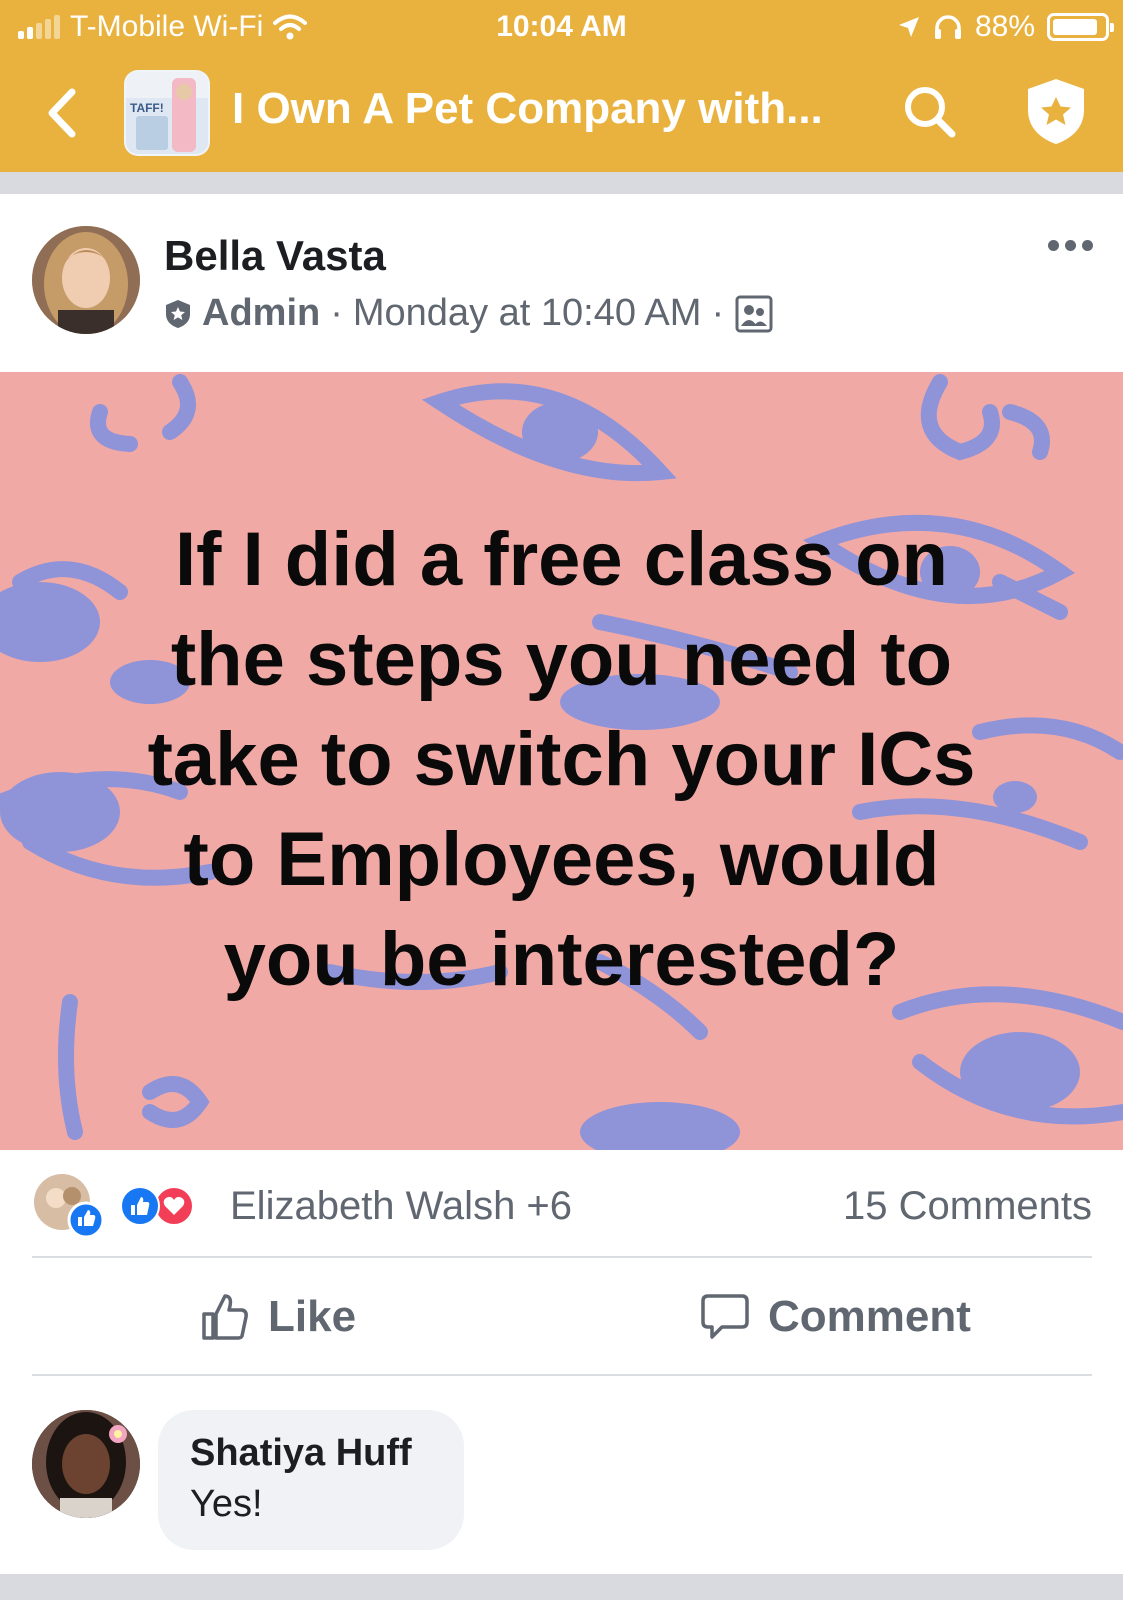 Image resolution: width=1123 pixels, height=1600 pixels. Describe the element at coordinates (754, 313) in the screenshot. I see `group-members-privacy-icon` at that location.